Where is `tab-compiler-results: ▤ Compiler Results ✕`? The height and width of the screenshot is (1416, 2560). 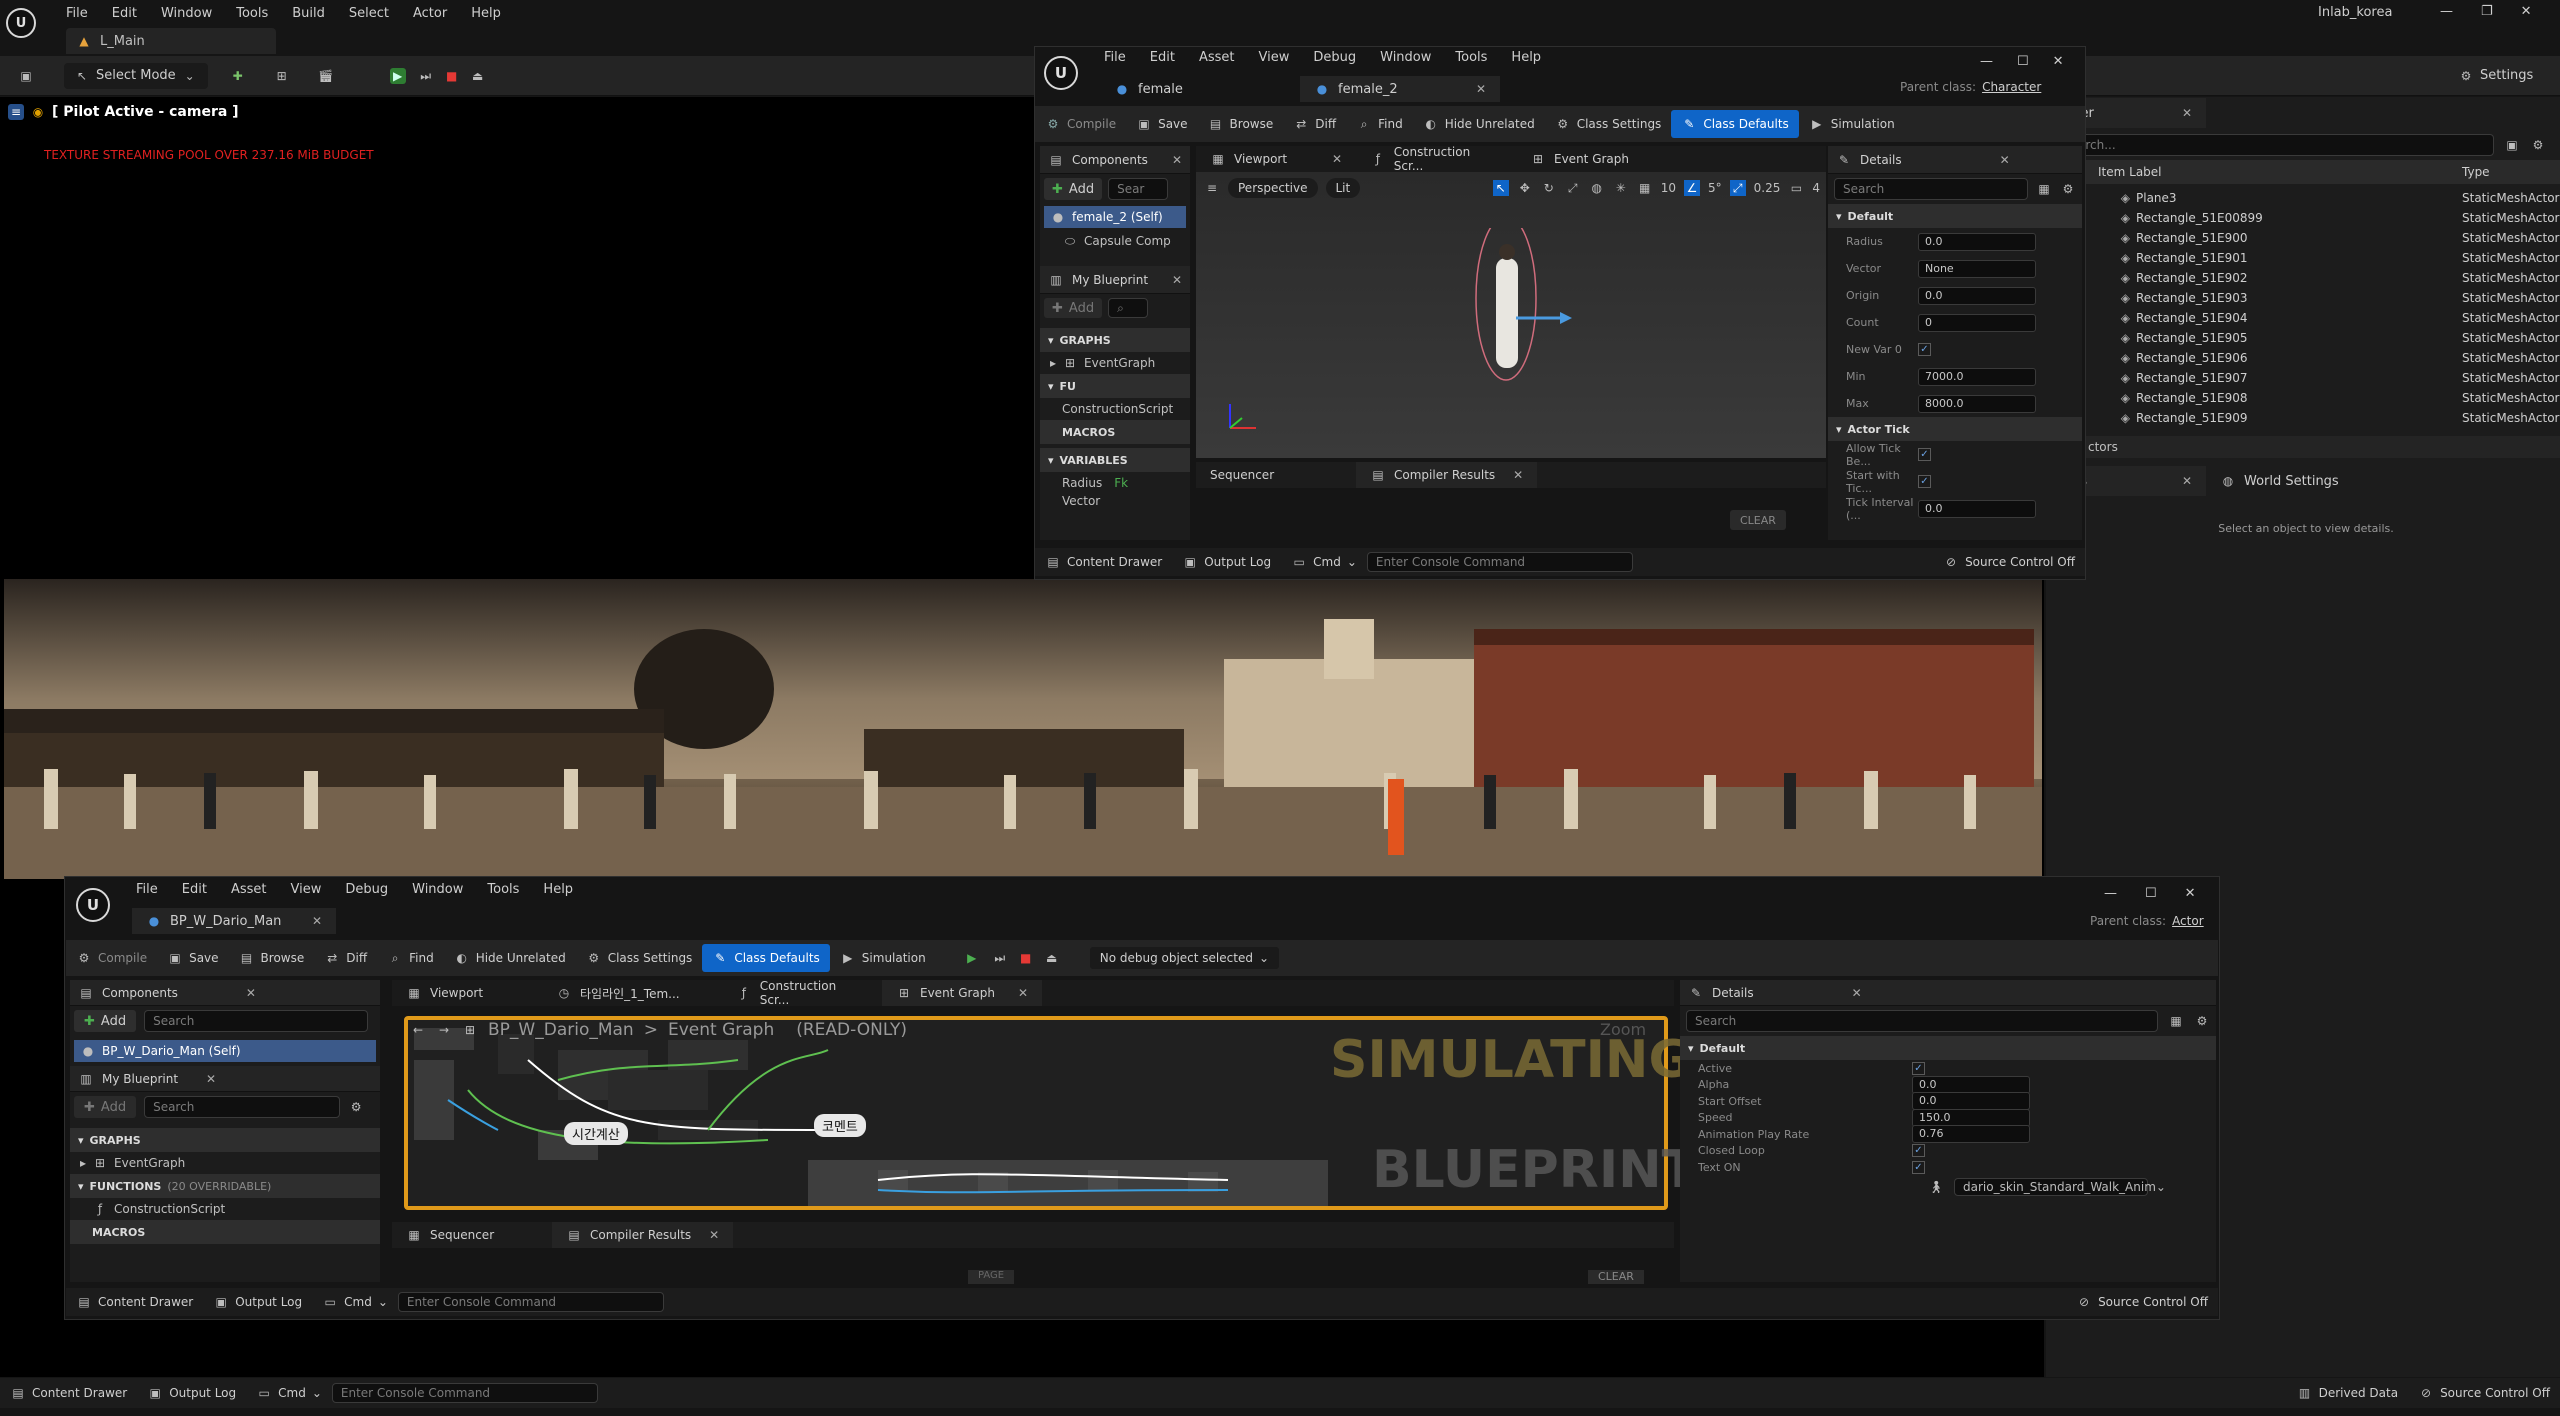 tab-compiler-results: ▤ Compiler Results ✕ is located at coordinates (1447, 475).